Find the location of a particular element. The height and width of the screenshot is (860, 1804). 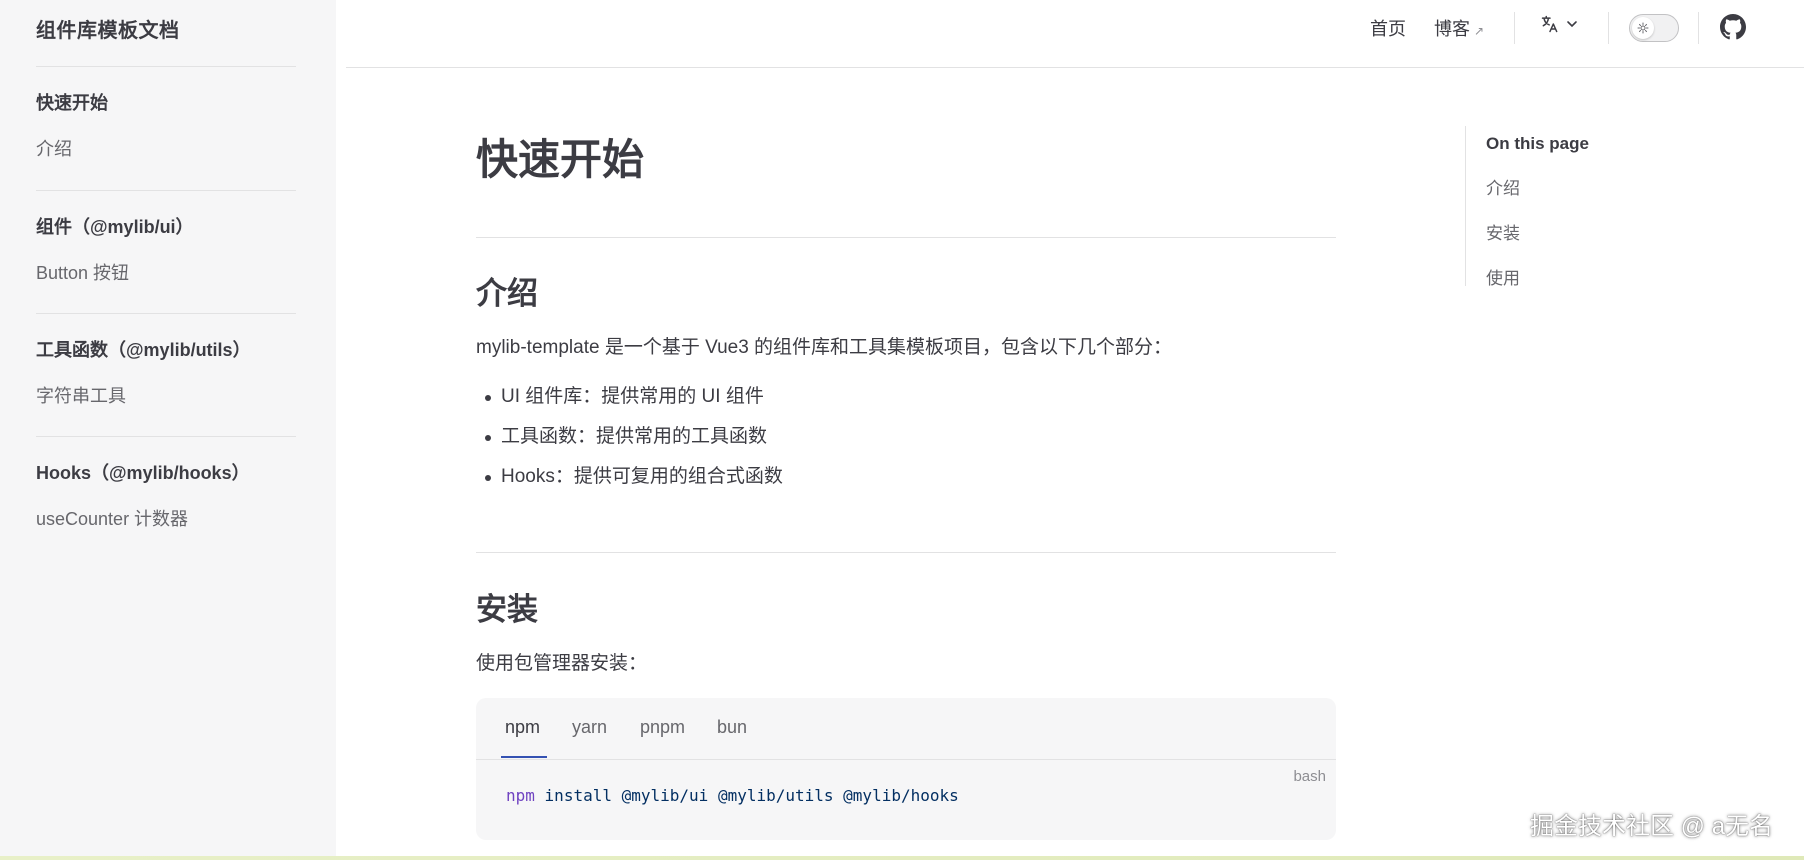

theme-toggle is located at coordinates (1654, 28).